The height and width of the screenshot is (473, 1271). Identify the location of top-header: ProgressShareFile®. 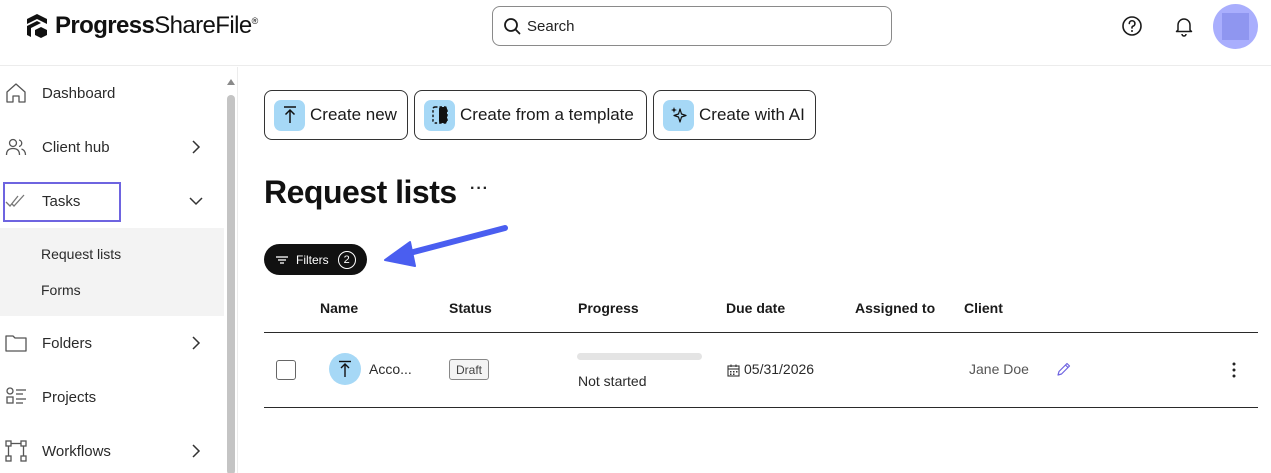
(635, 33).